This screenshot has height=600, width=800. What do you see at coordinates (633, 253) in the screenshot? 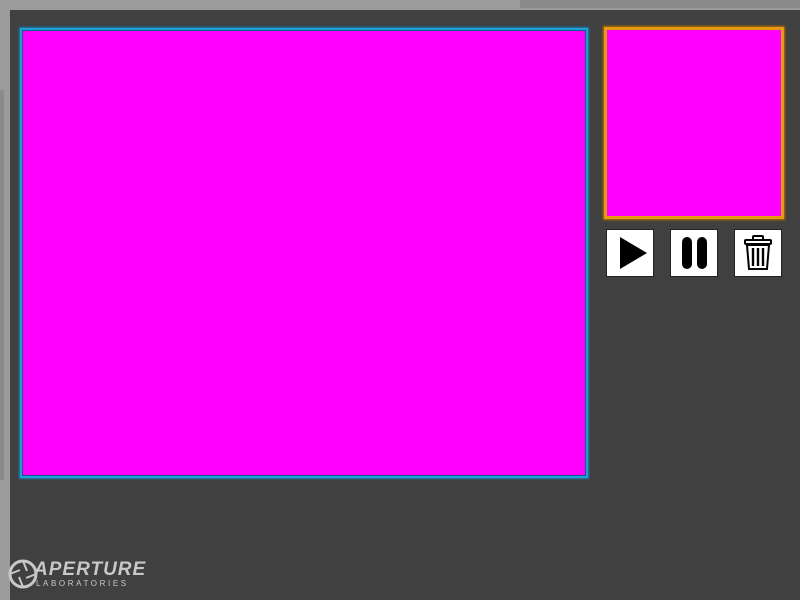
I see `play-icon` at bounding box center [633, 253].